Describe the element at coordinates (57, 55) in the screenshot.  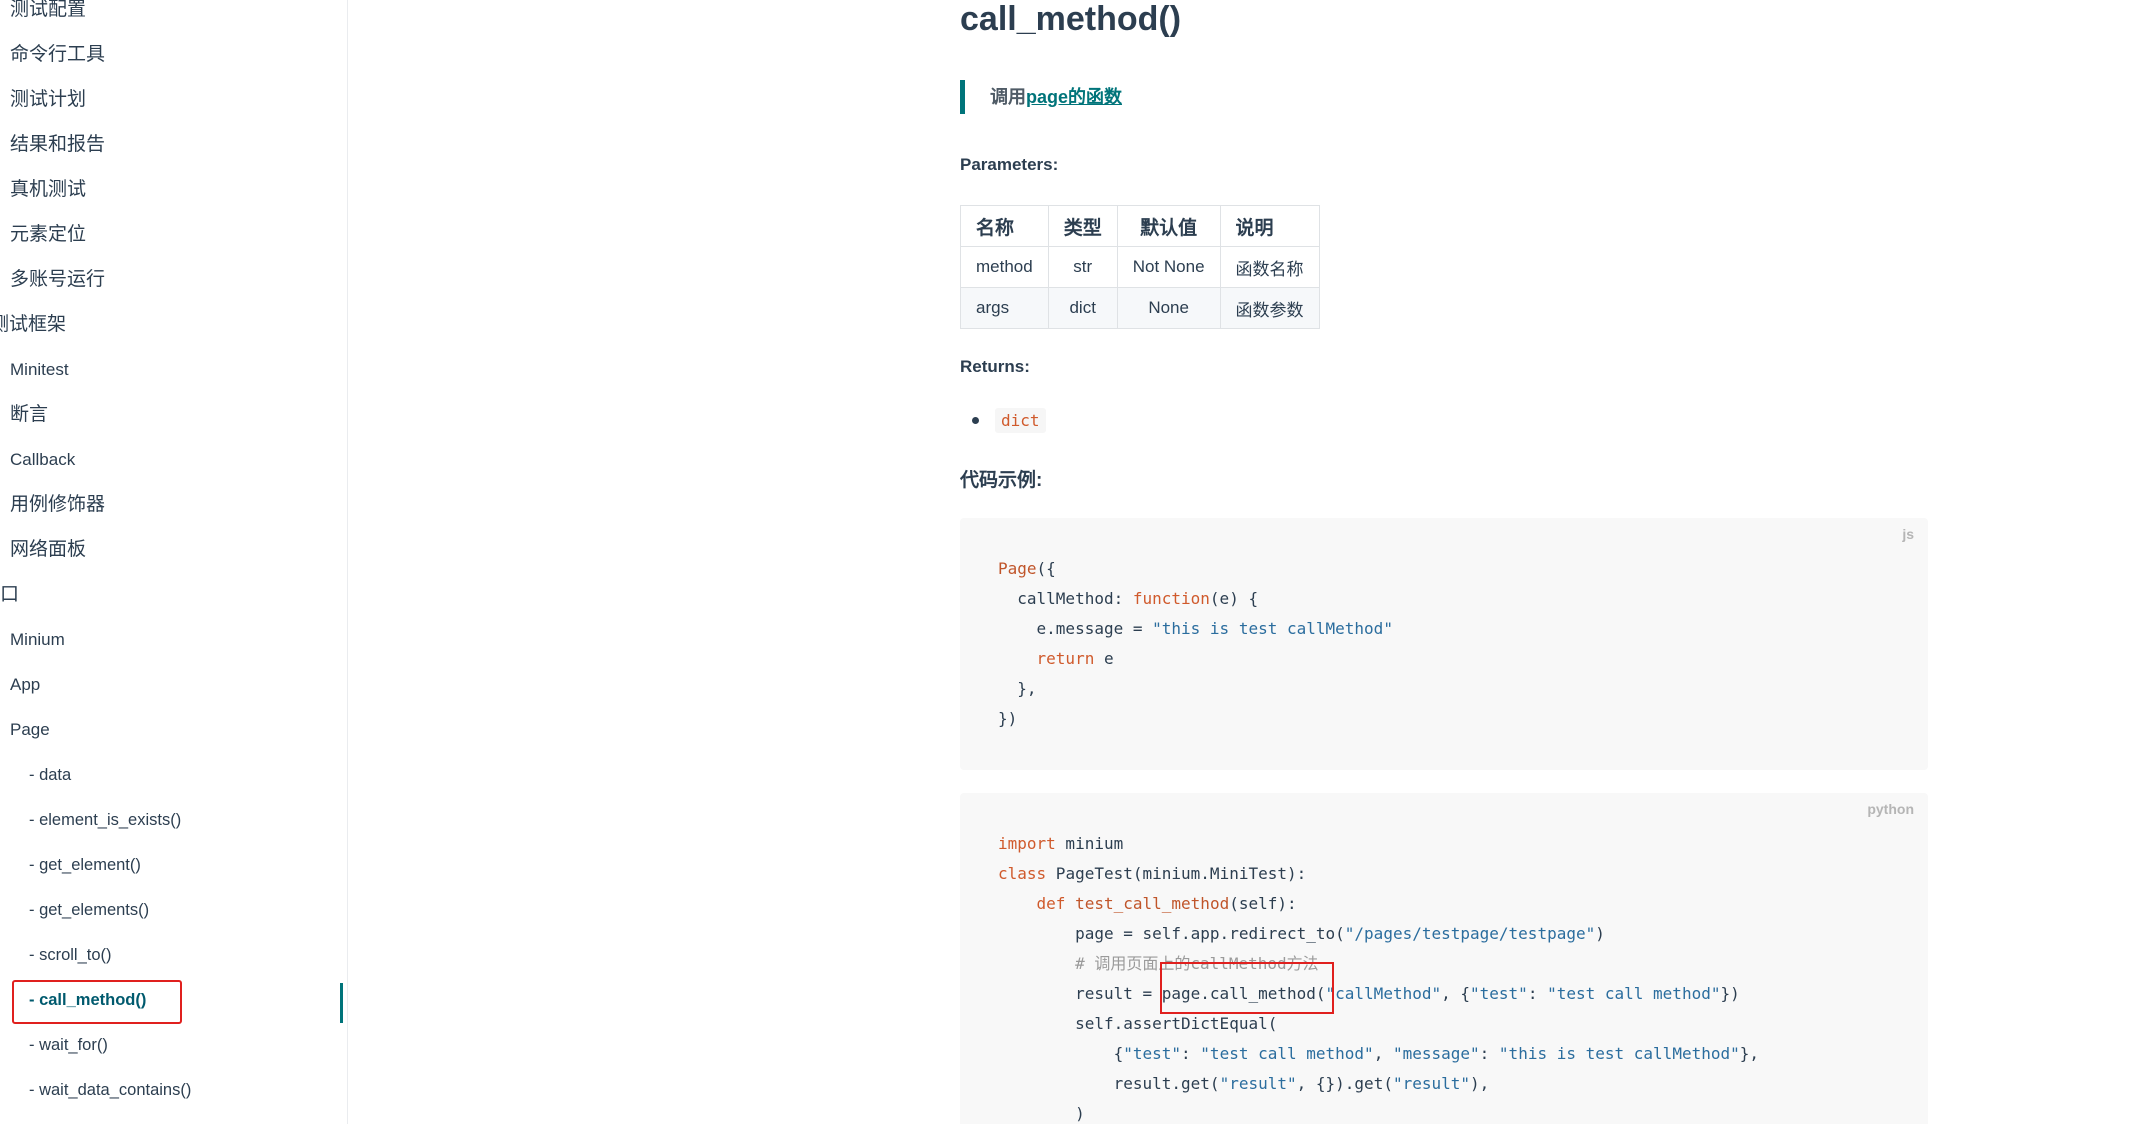
I see `sidebar-item-cli-tool: 命令行工具` at that location.